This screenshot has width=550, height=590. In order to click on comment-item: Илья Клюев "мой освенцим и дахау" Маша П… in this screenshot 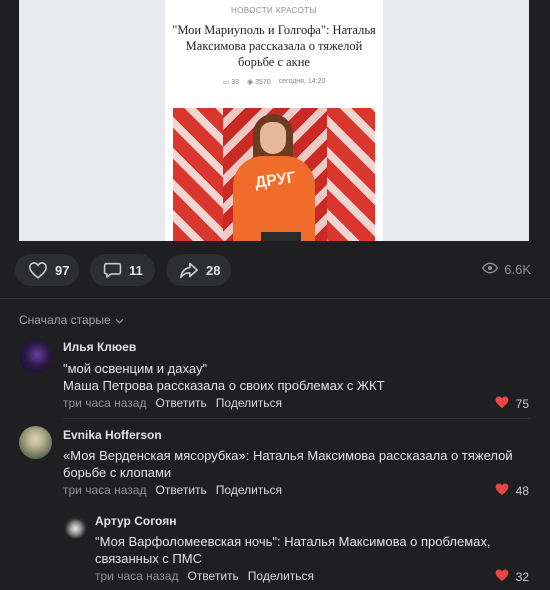, I will do `click(275, 378)`.